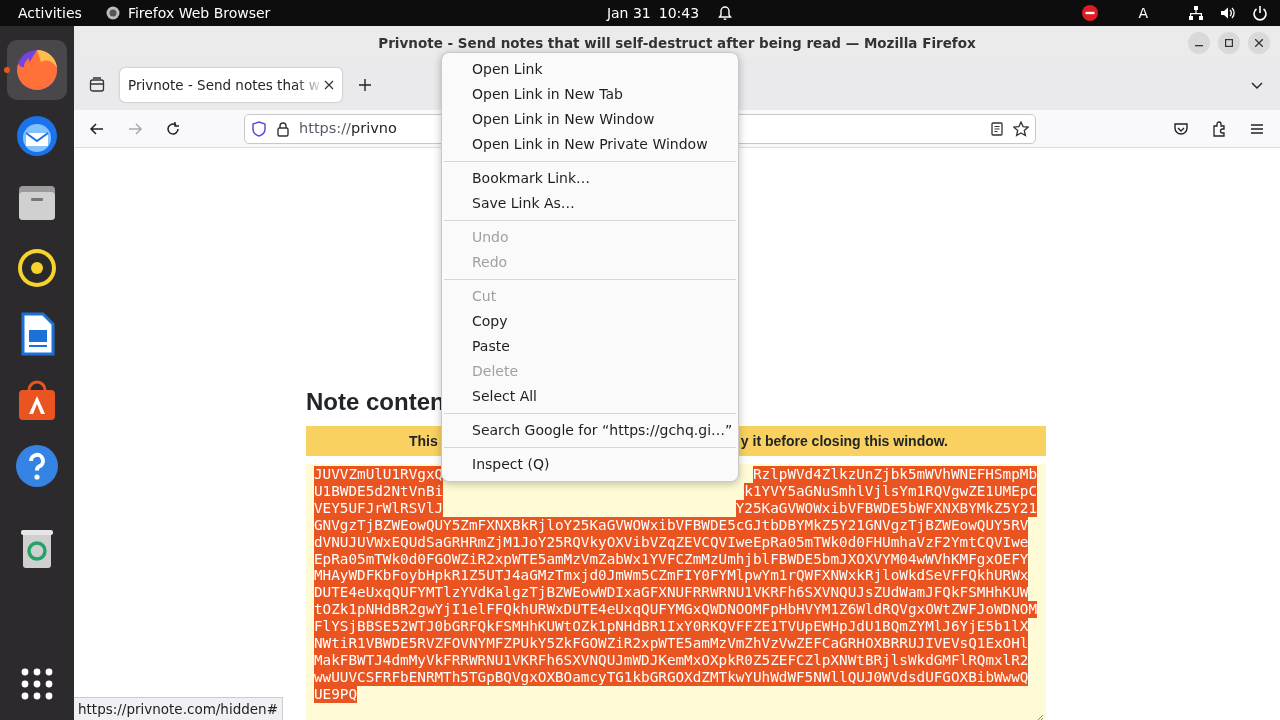 The image size is (1280, 720). I want to click on url-text: https://privno, so click(348, 128).